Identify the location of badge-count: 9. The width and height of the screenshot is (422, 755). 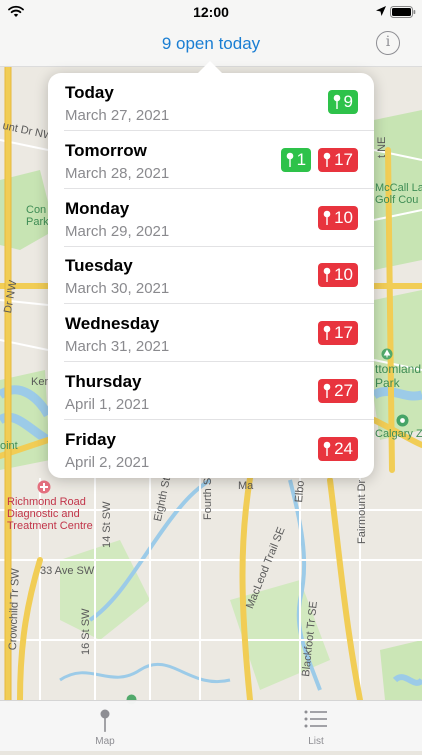
(348, 101).